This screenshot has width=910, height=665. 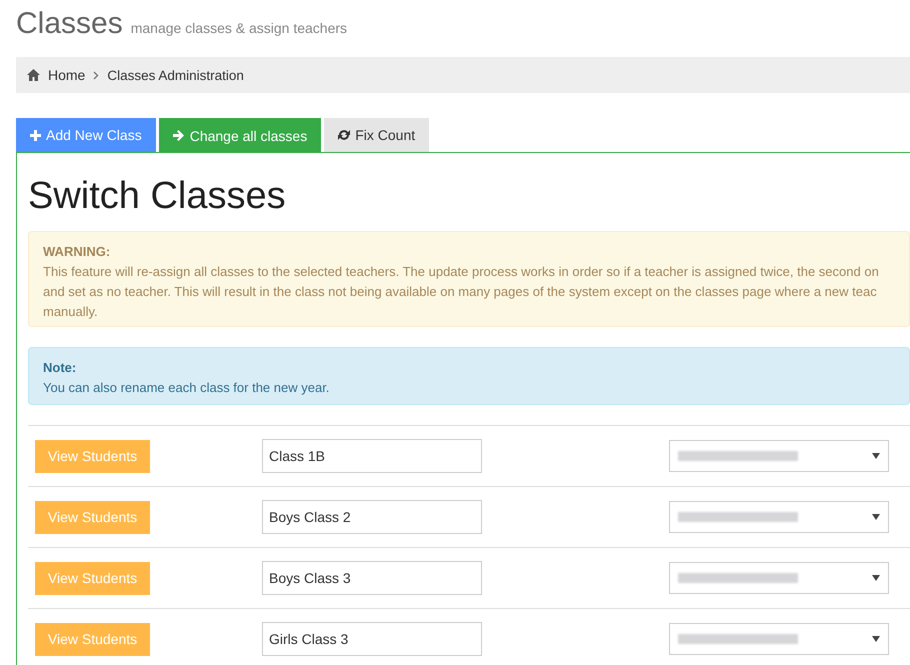 What do you see at coordinates (377, 135) in the screenshot?
I see `tab: Fix Count` at bounding box center [377, 135].